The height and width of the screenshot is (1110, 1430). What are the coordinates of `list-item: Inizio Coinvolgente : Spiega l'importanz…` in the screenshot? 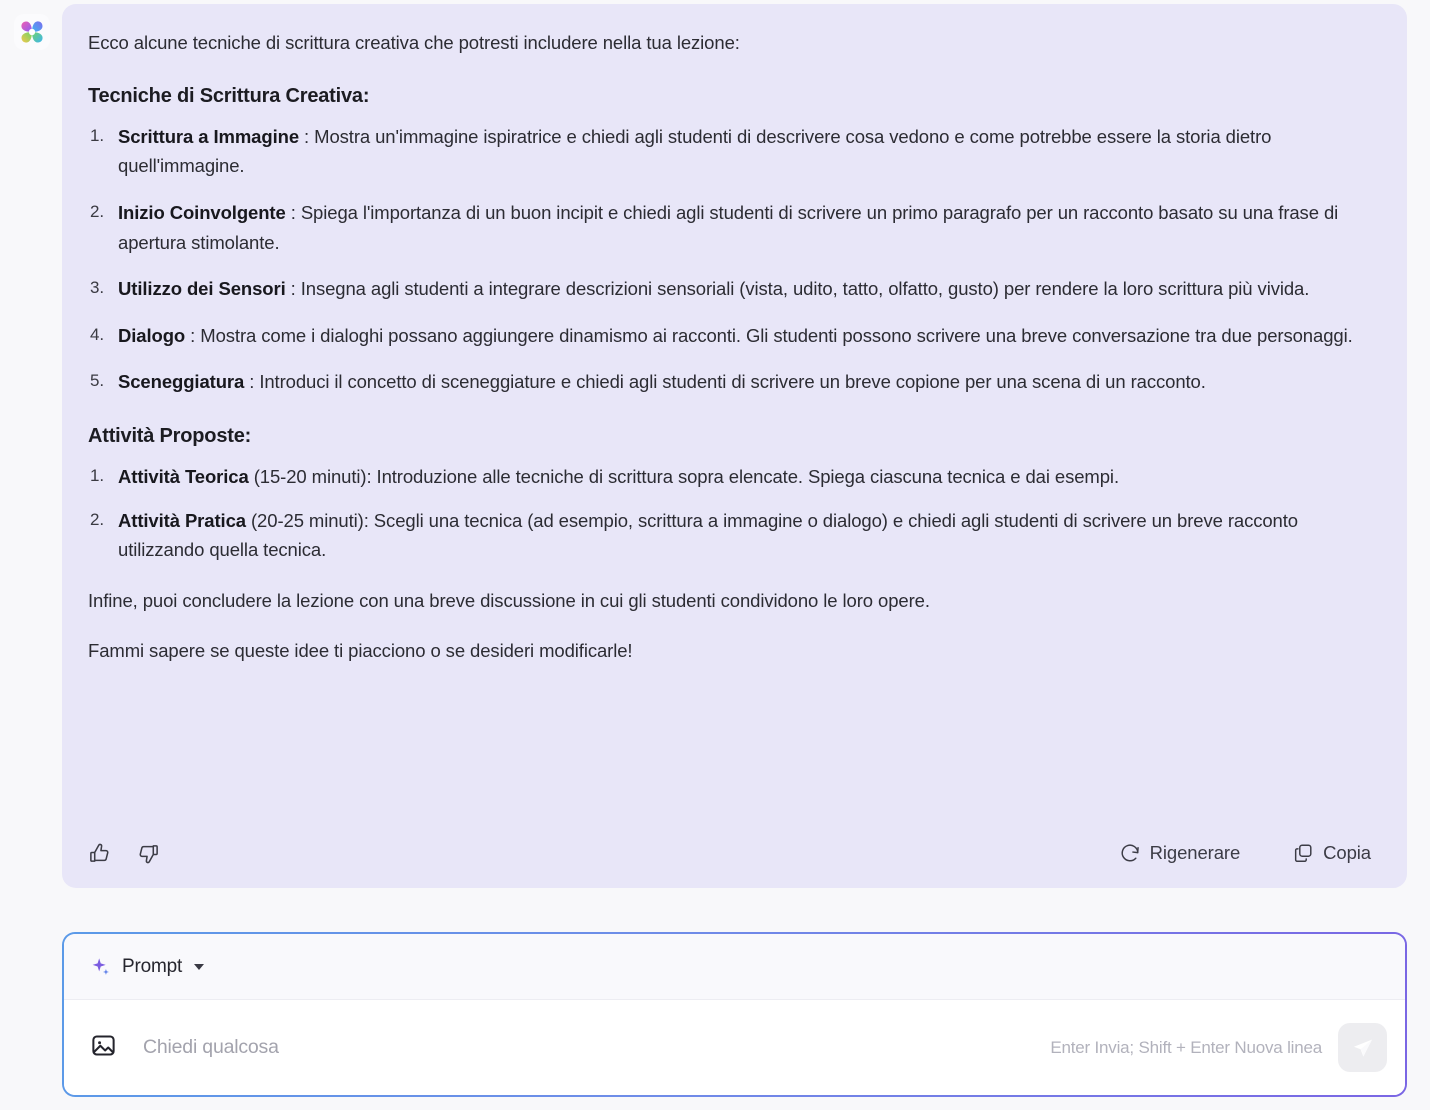 It's located at (727, 227).